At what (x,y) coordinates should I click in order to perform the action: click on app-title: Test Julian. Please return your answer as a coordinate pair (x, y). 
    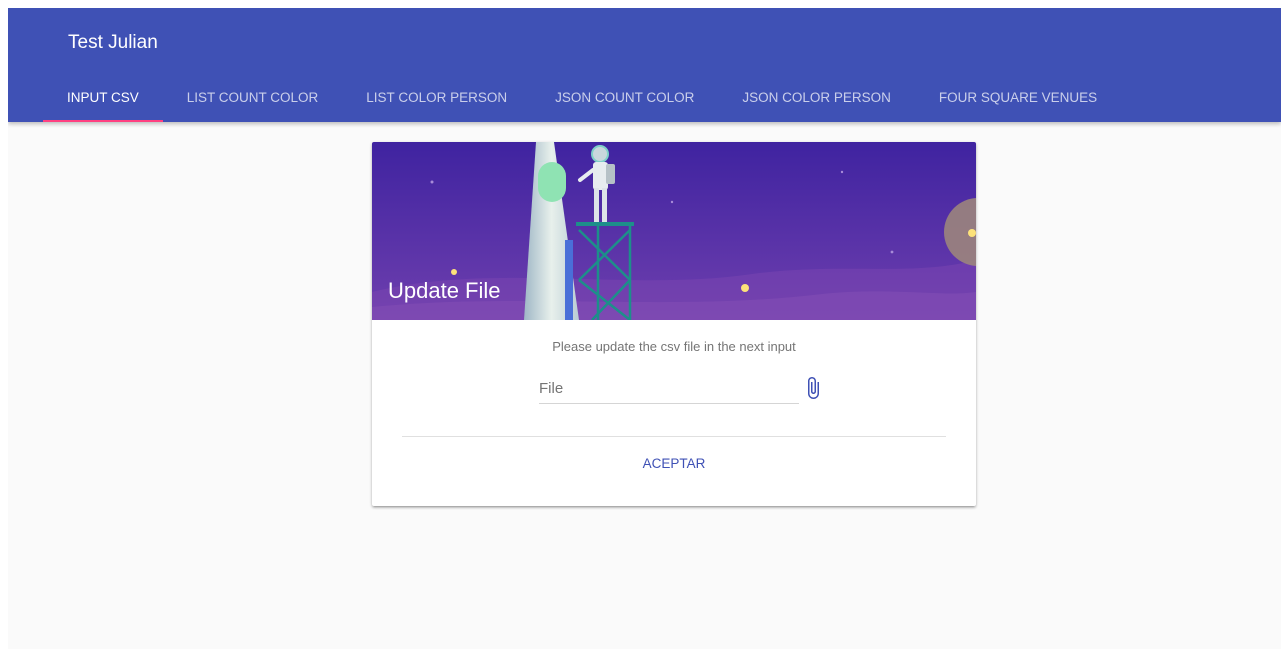
    Looking at the image, I should click on (113, 42).